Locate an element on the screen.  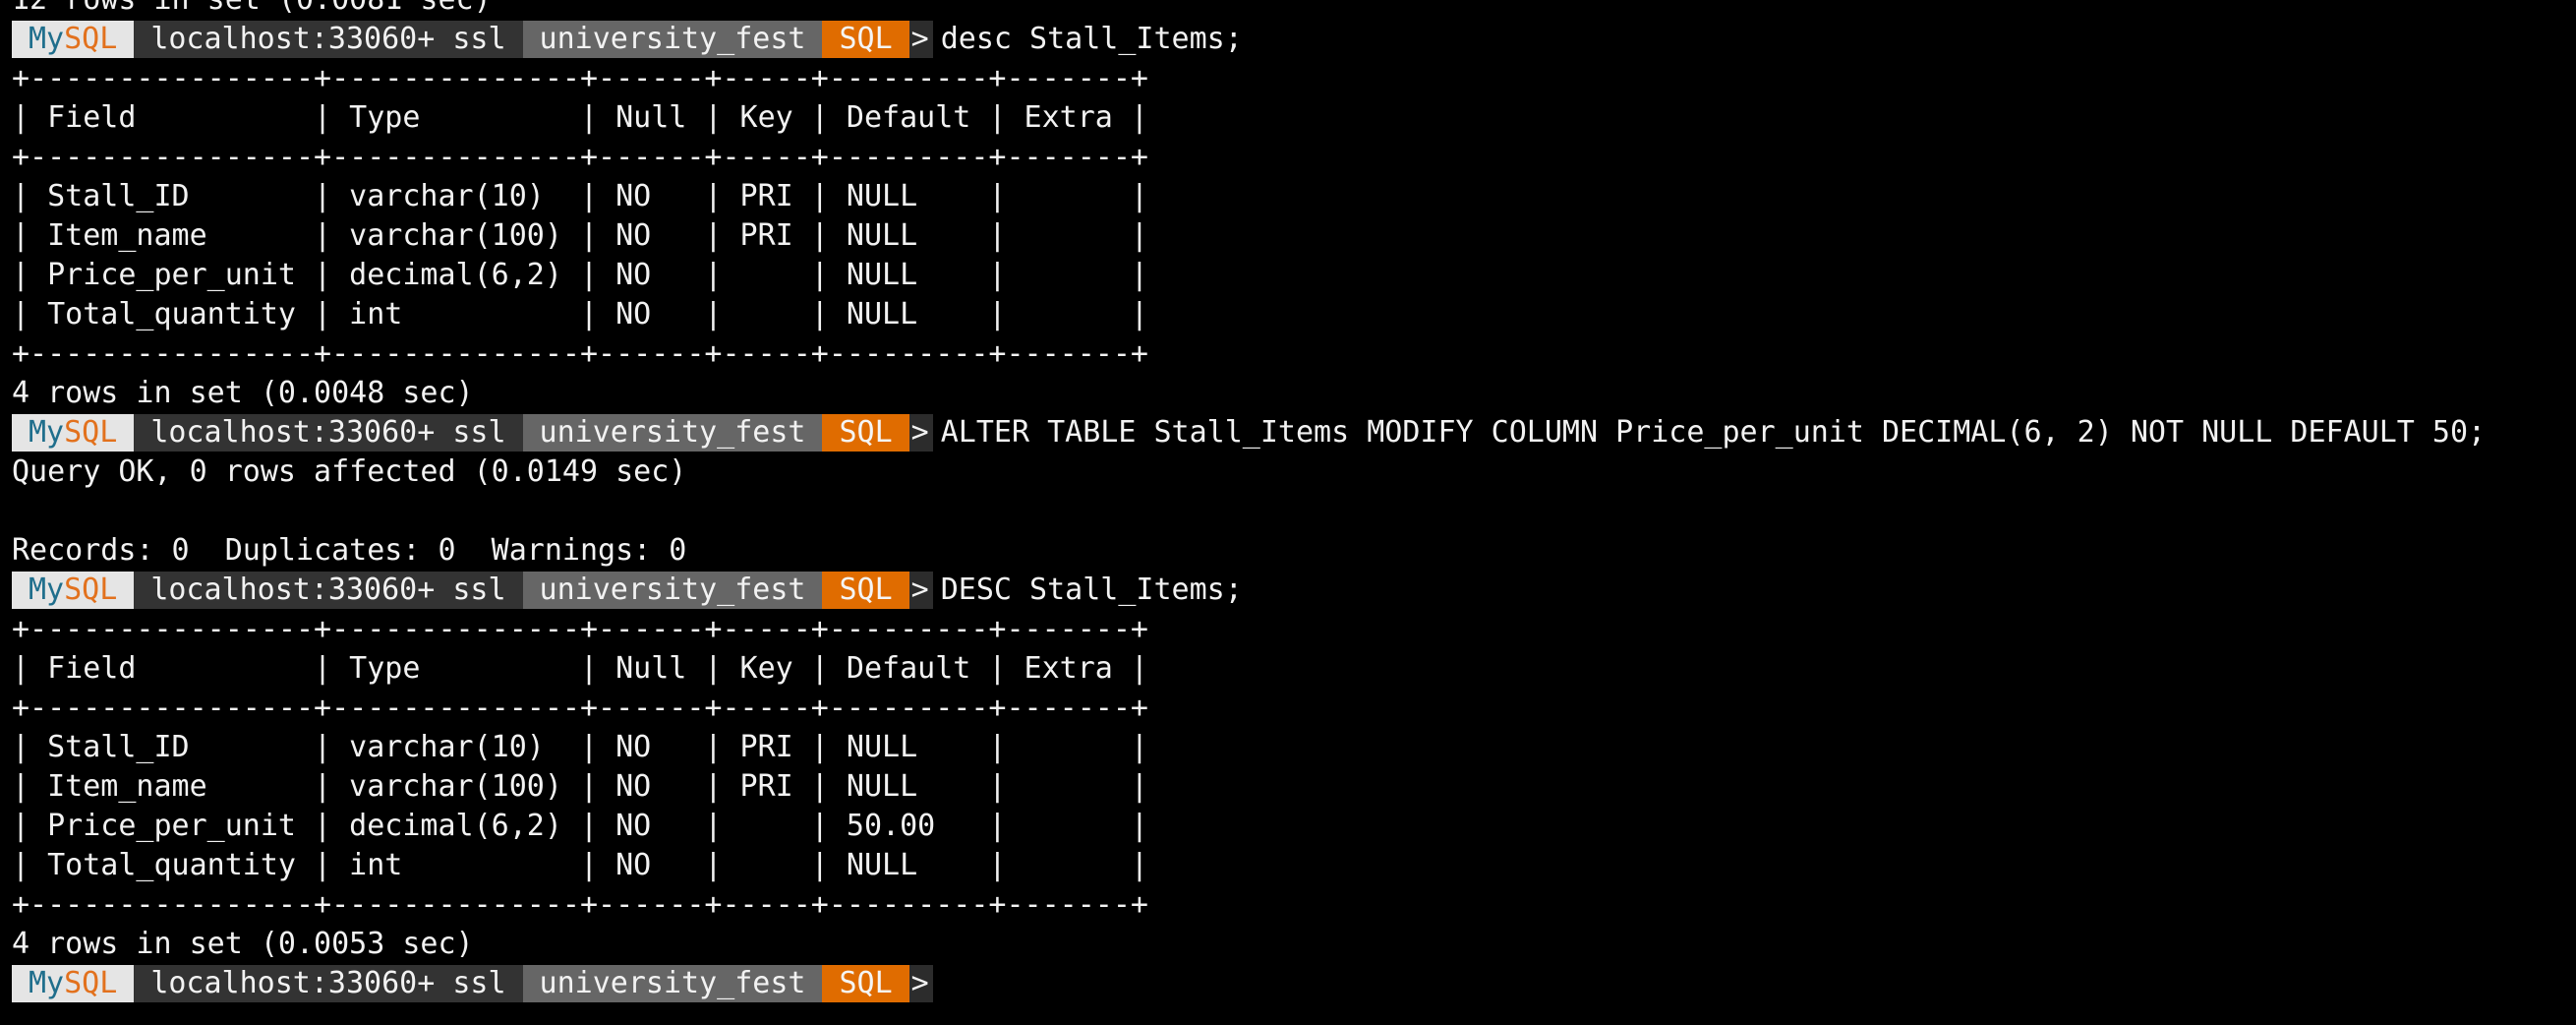
command-text: desc Stall_Items; is located at coordinates (1088, 39).